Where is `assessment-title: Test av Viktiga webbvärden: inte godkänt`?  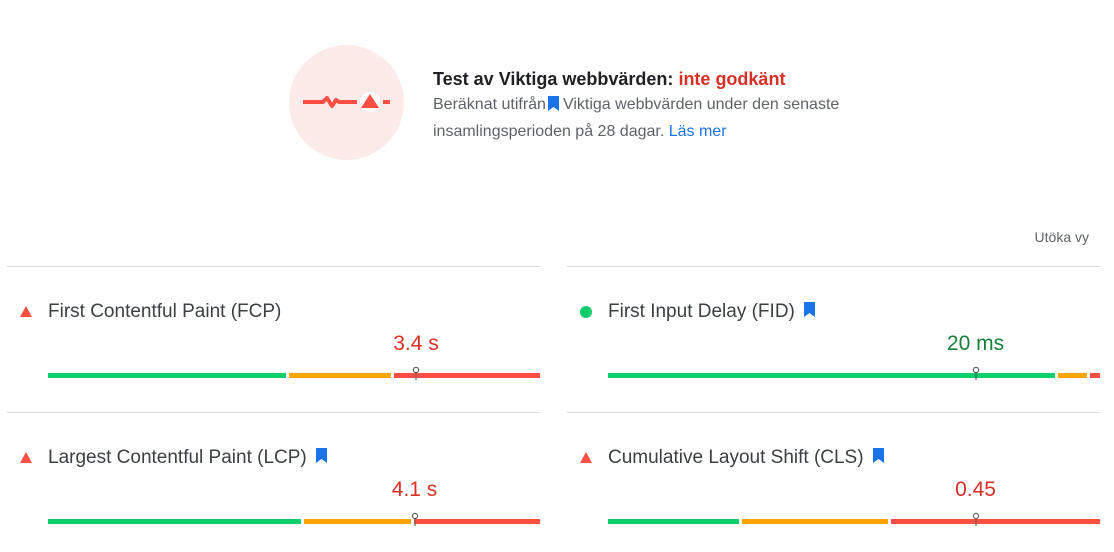 assessment-title: Test av Viktiga webbvärden: inte godkänt is located at coordinates (643, 79).